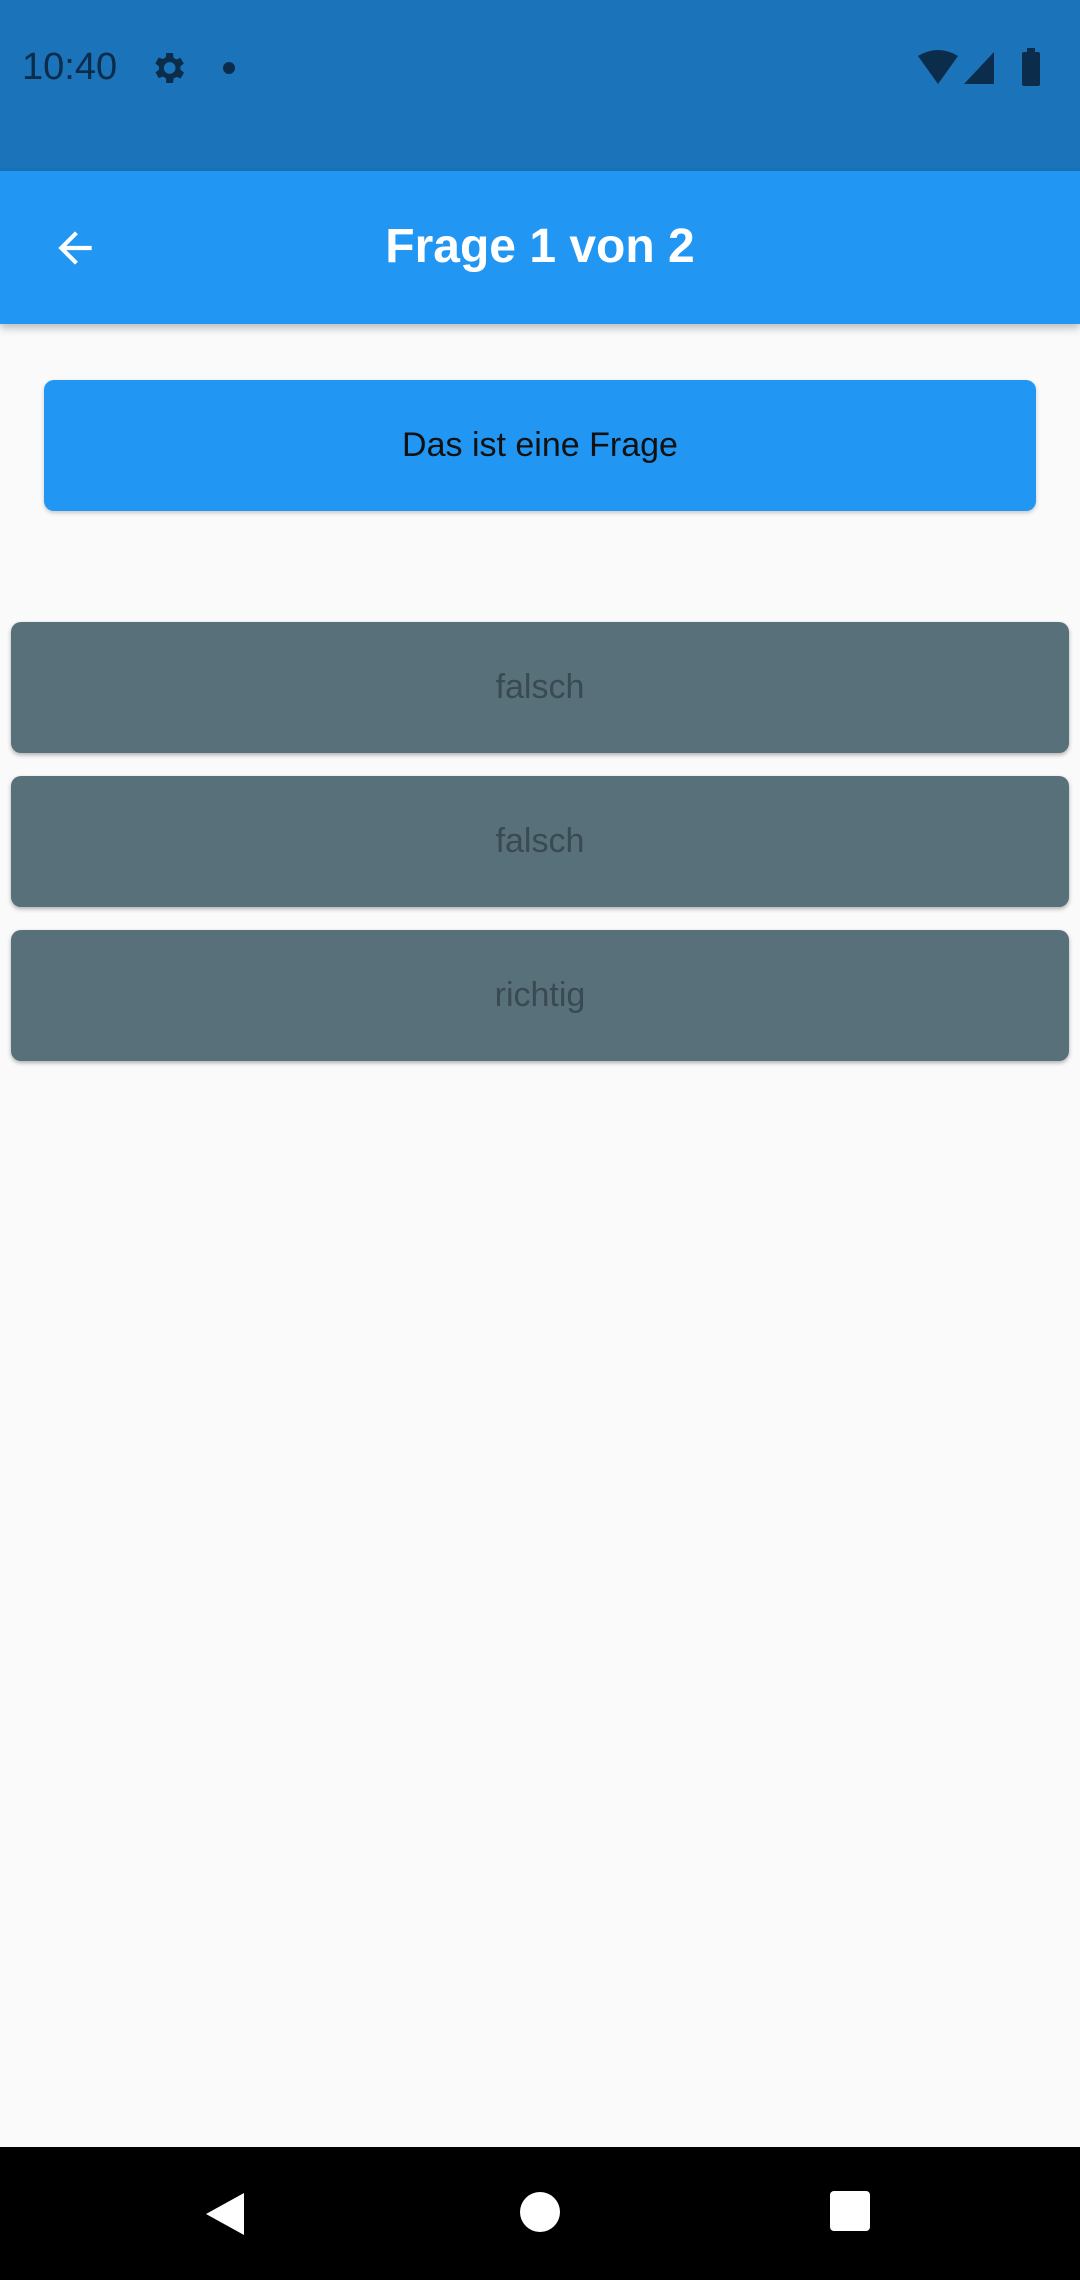  What do you see at coordinates (540, 841) in the screenshot?
I see `answer-button-2: falsch` at bounding box center [540, 841].